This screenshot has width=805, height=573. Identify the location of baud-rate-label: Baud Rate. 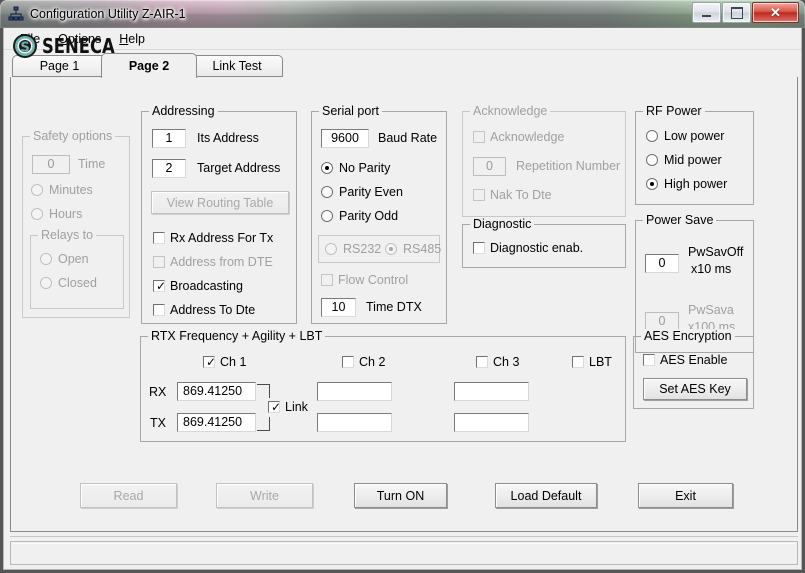
(408, 138).